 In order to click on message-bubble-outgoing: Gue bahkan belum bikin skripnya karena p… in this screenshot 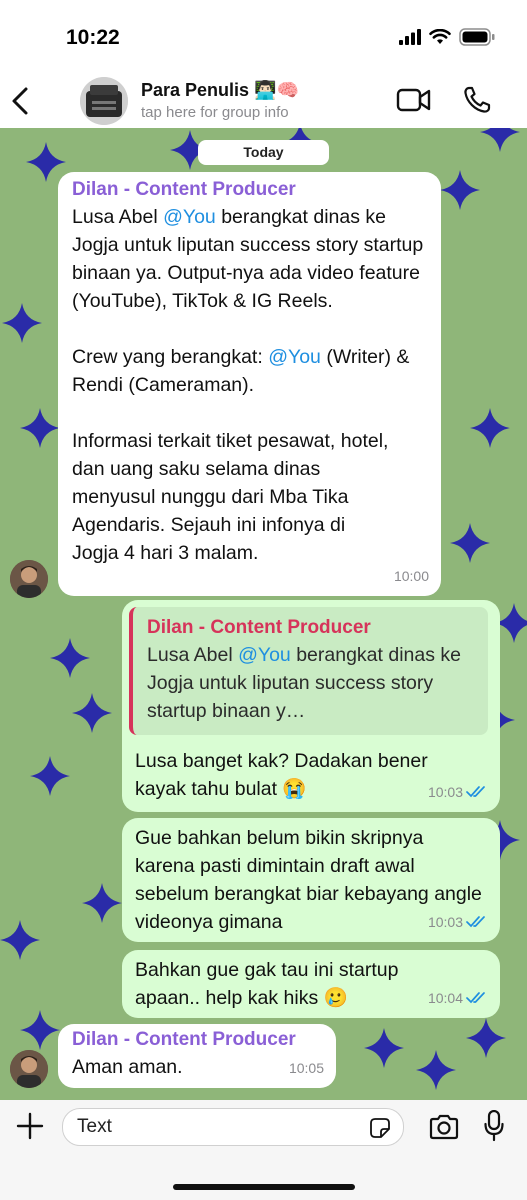, I will do `click(311, 880)`.